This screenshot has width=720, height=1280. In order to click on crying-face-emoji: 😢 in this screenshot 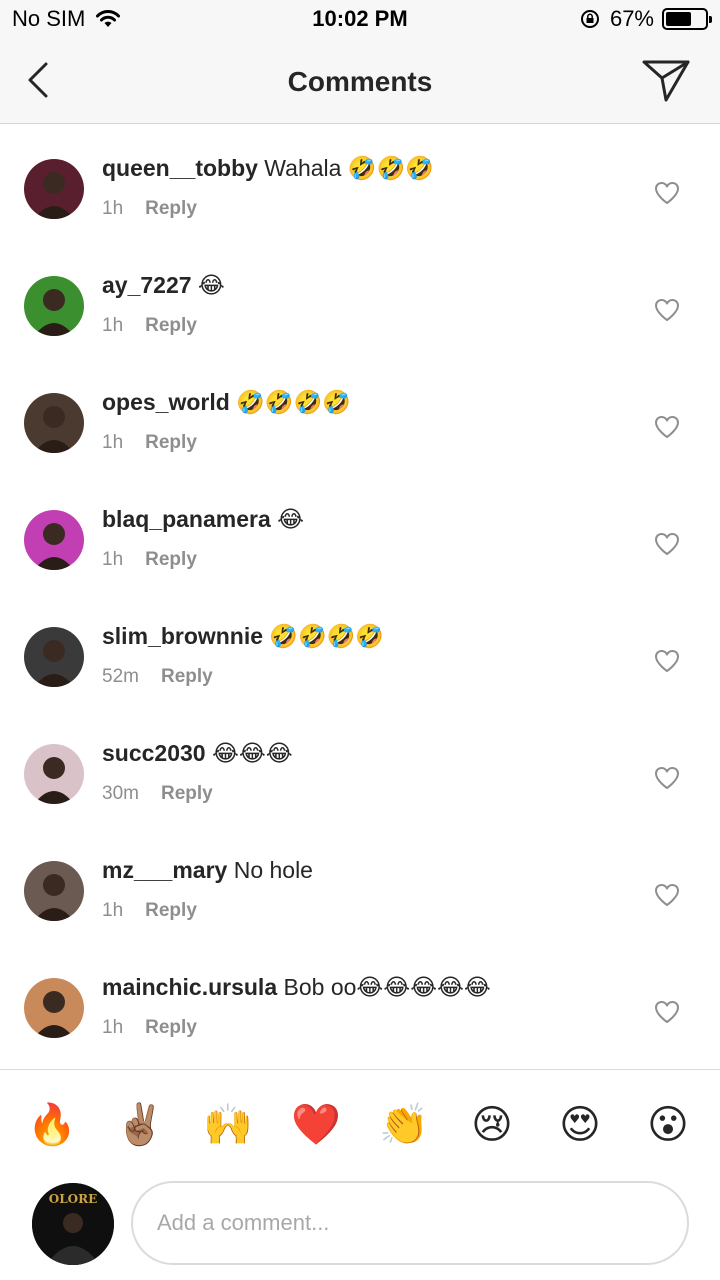, I will do `click(492, 1125)`.